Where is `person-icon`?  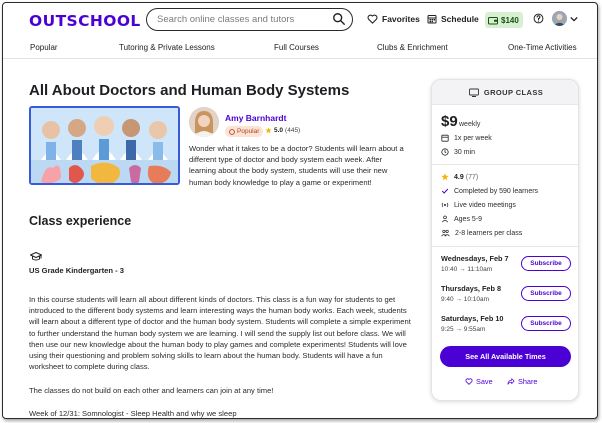 person-icon is located at coordinates (445, 219).